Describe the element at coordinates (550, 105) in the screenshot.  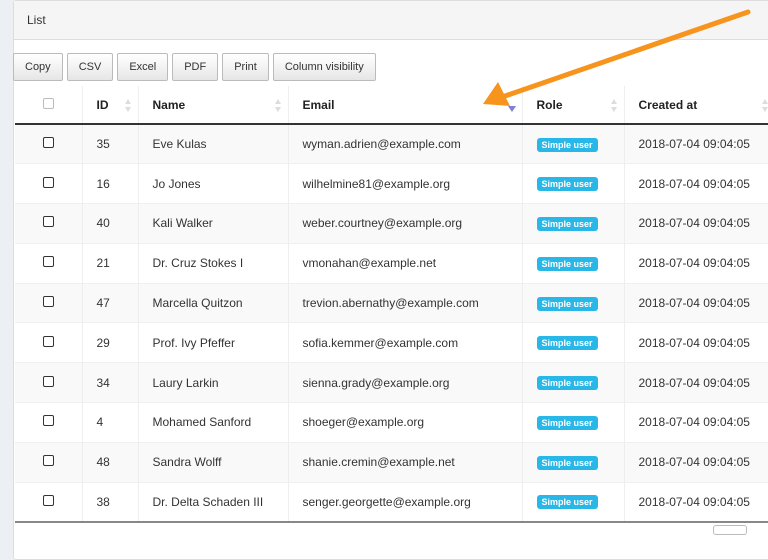
I see `column-label: Role` at that location.